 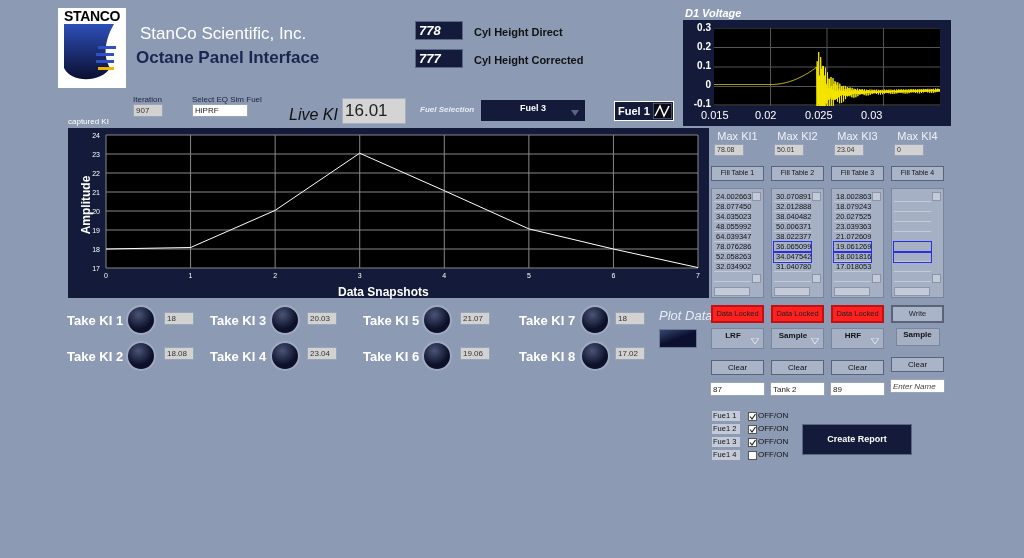 I want to click on take-ki-label: Take KI 3, so click(x=238, y=321).